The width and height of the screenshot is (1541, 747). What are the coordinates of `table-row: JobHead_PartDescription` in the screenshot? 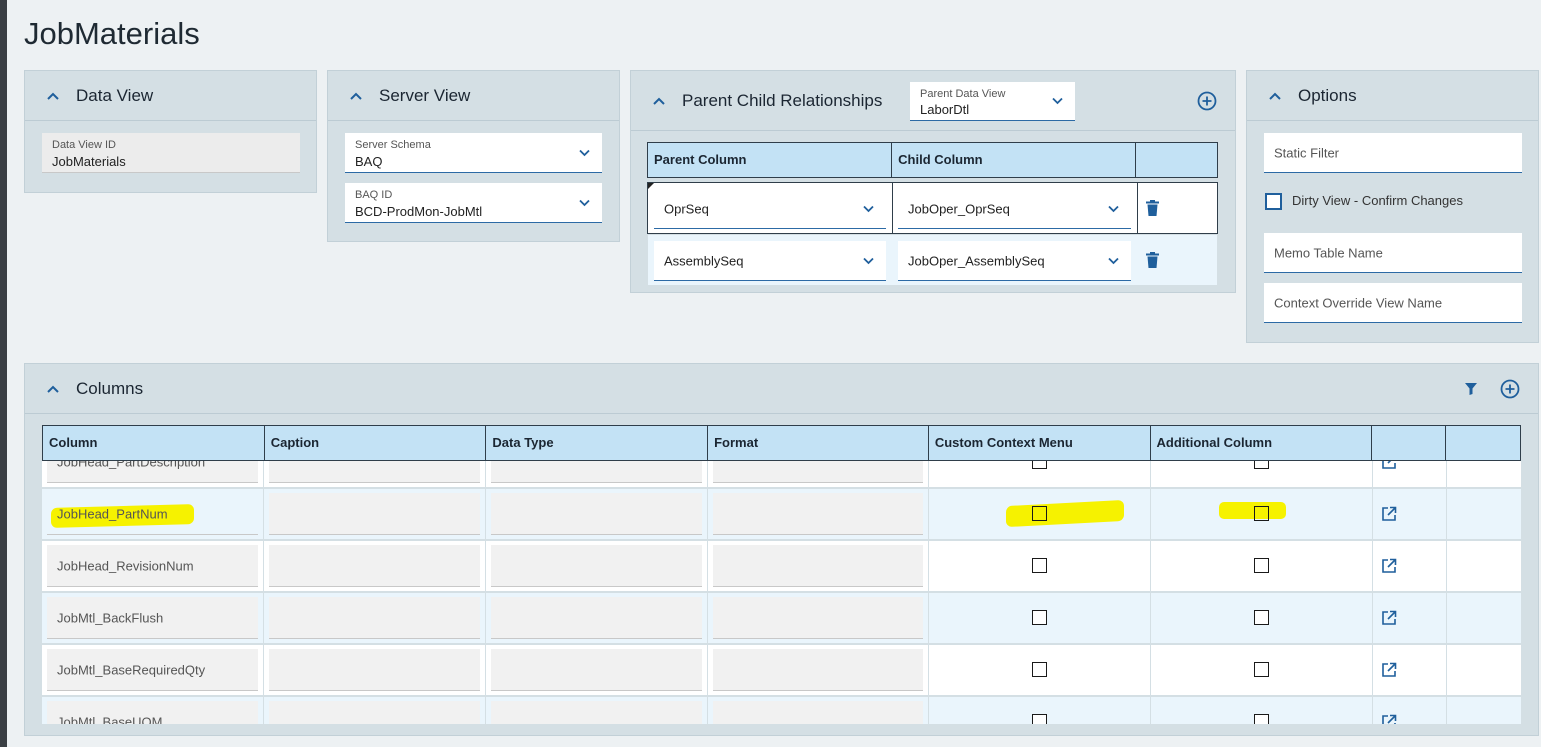 It's located at (781, 475).